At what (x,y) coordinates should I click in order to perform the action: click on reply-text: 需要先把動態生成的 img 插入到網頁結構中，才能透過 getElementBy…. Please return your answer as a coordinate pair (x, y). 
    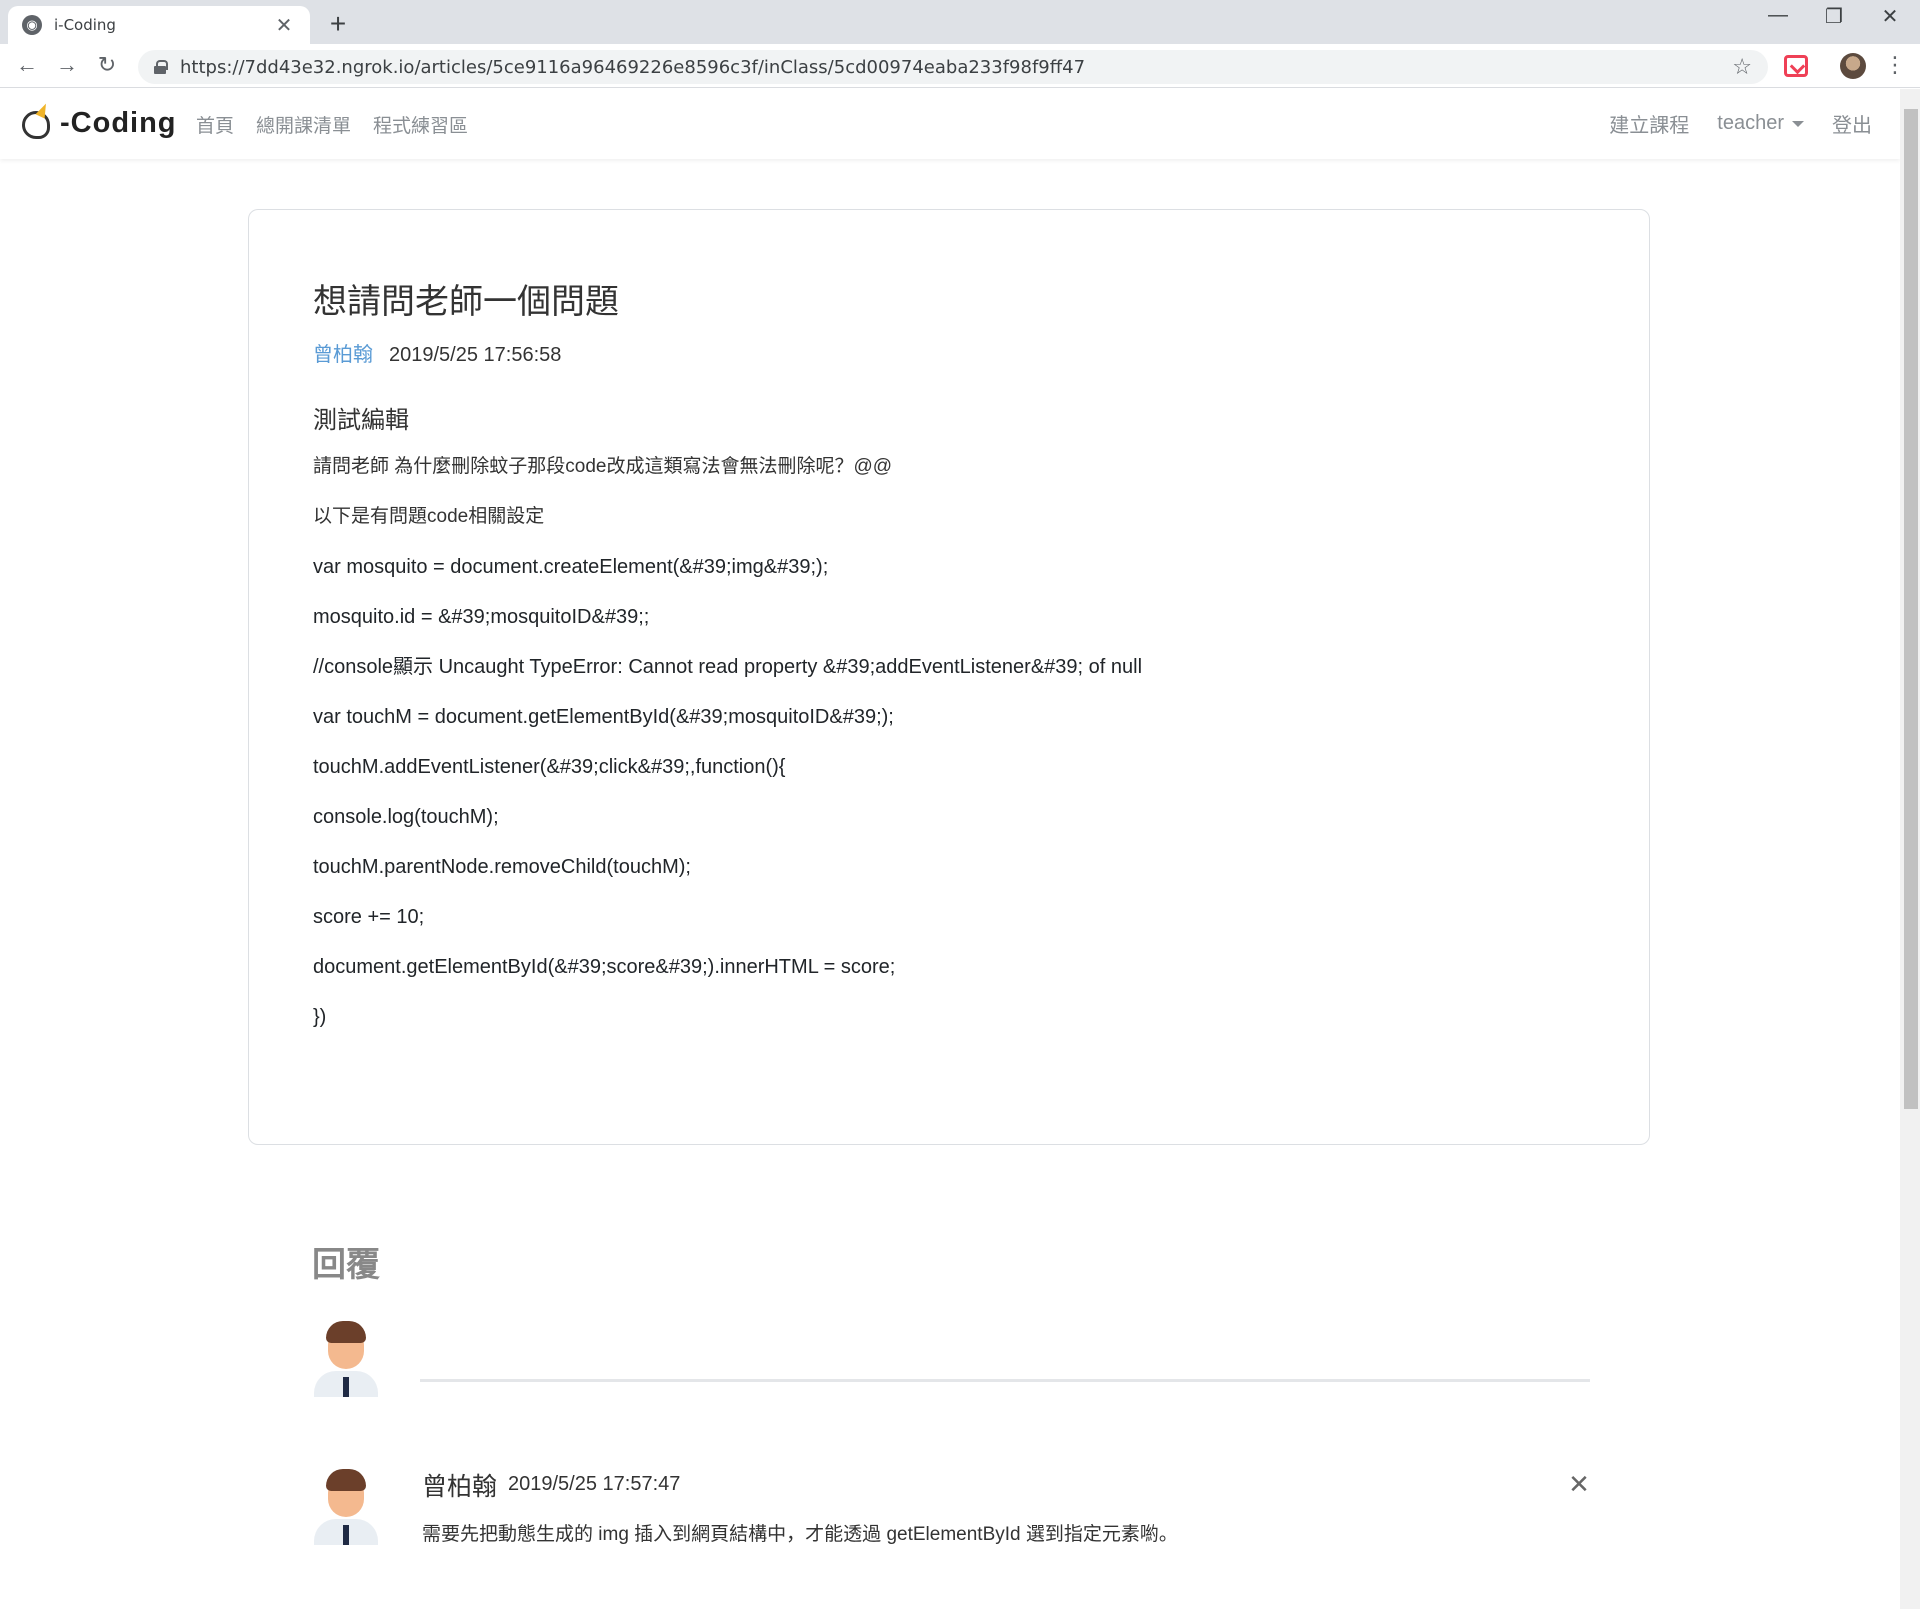
    Looking at the image, I should click on (800, 1534).